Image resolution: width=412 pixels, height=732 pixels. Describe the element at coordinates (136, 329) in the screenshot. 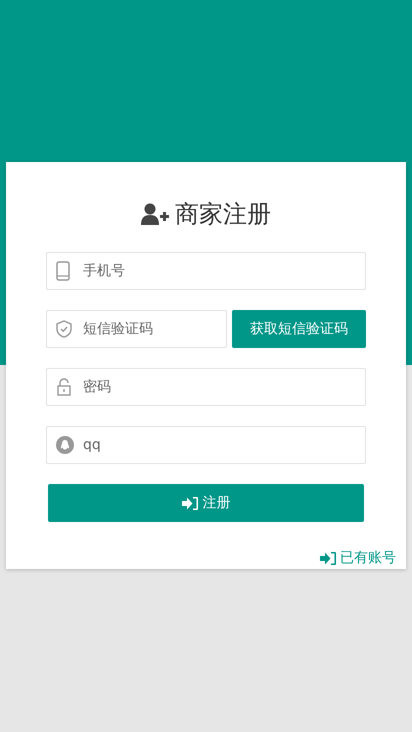

I see `sms-field: 短信验证码` at that location.